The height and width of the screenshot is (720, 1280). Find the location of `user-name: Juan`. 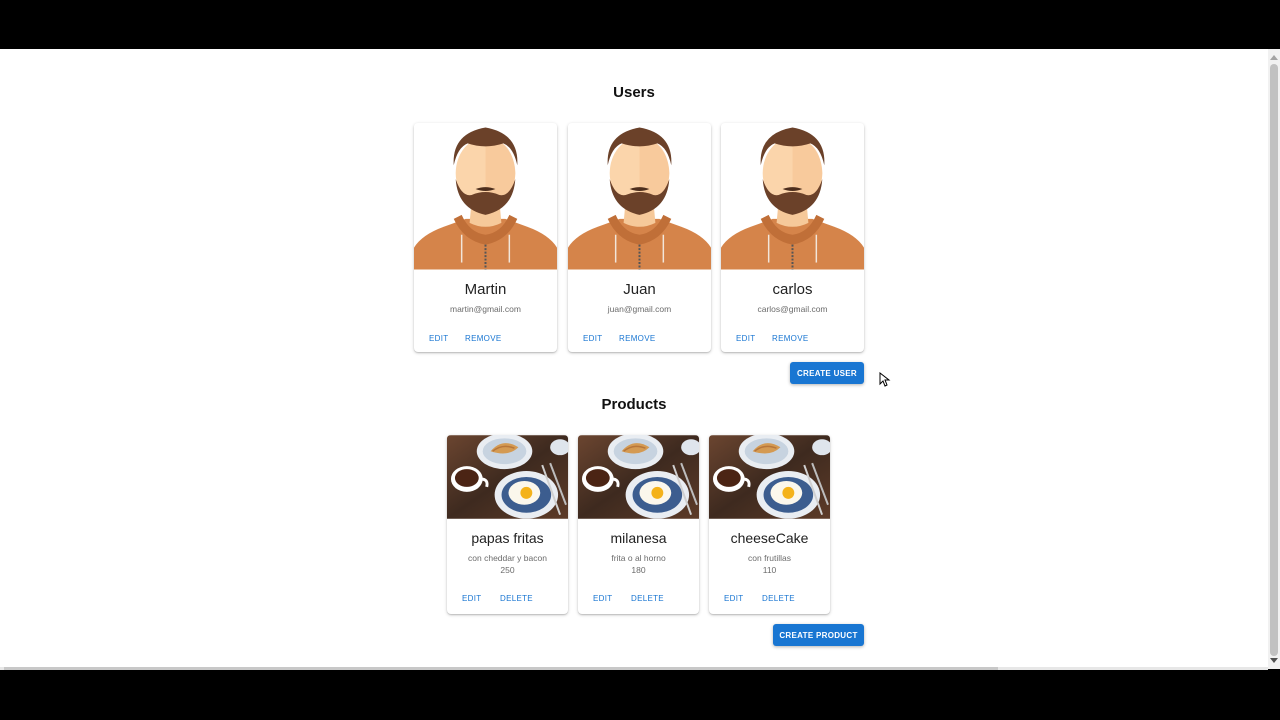

user-name: Juan is located at coordinates (639, 289).